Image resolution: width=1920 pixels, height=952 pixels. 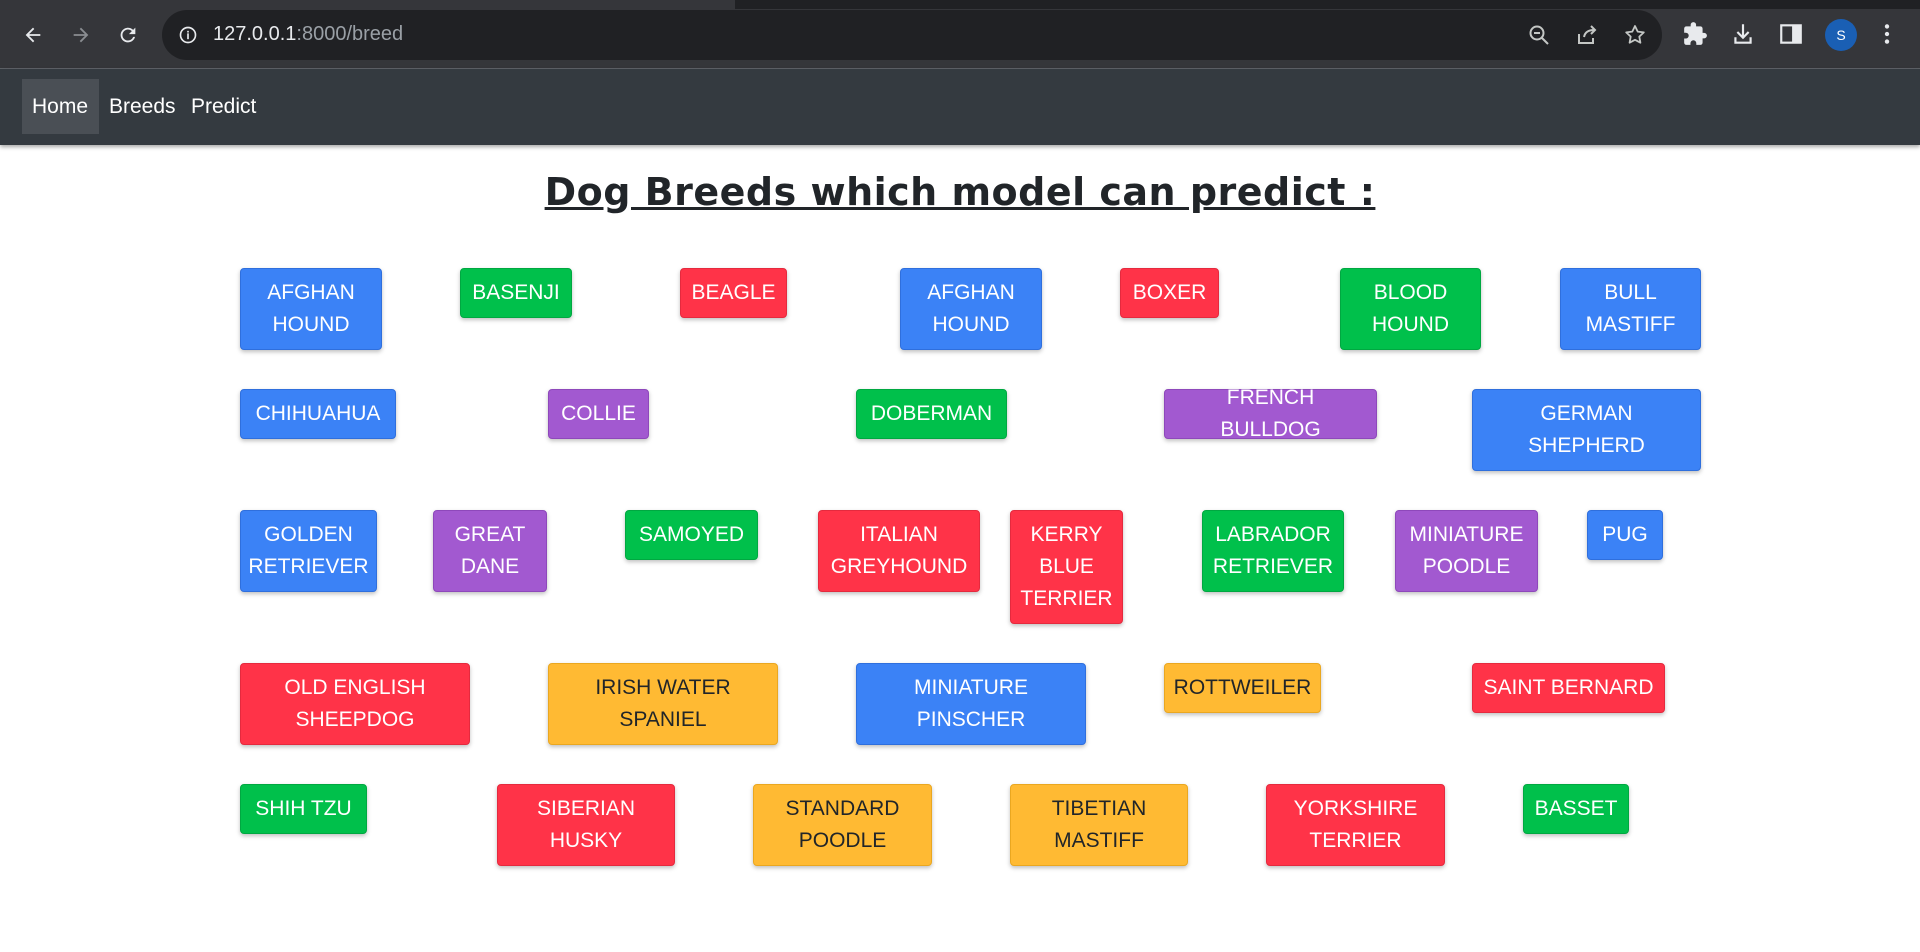 What do you see at coordinates (1539, 35) in the screenshot?
I see `zoom-out-icon` at bounding box center [1539, 35].